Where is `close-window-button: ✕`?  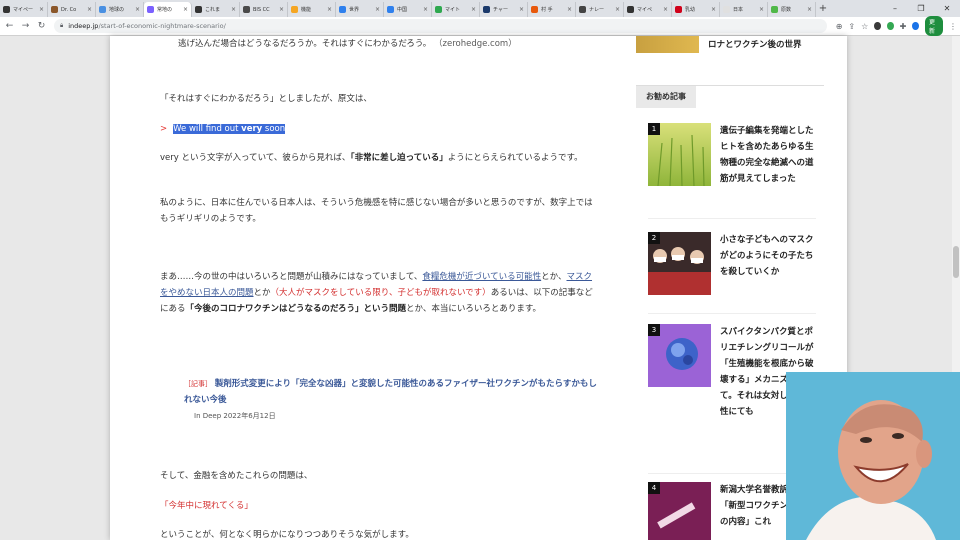
close-window-button: ✕ is located at coordinates (947, 8).